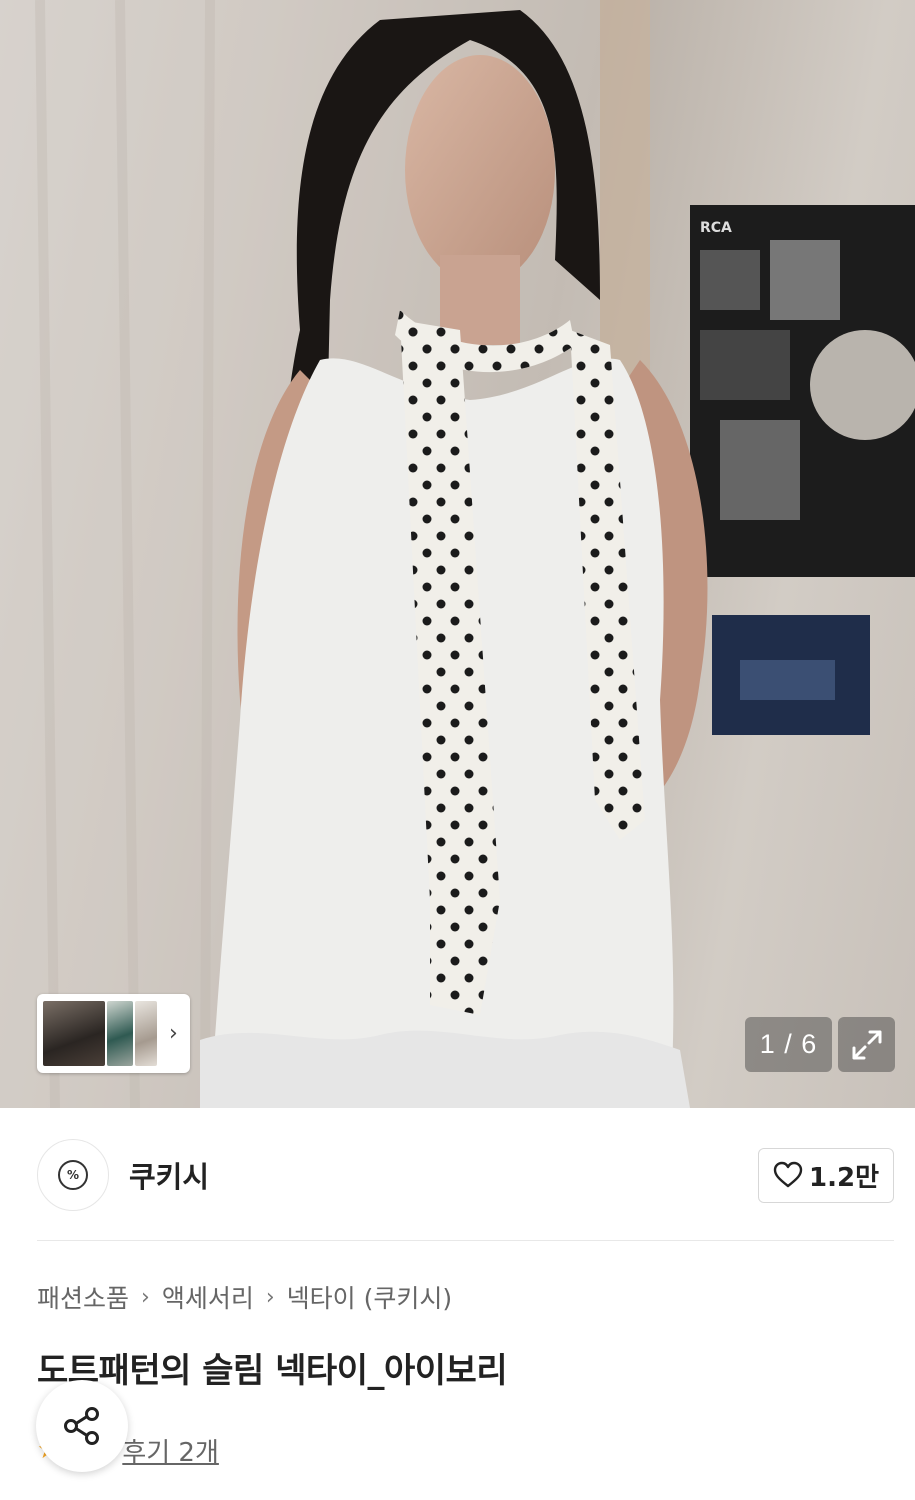  Describe the element at coordinates (844, 1177) in the screenshot. I see `like-count: 1.2만` at that location.